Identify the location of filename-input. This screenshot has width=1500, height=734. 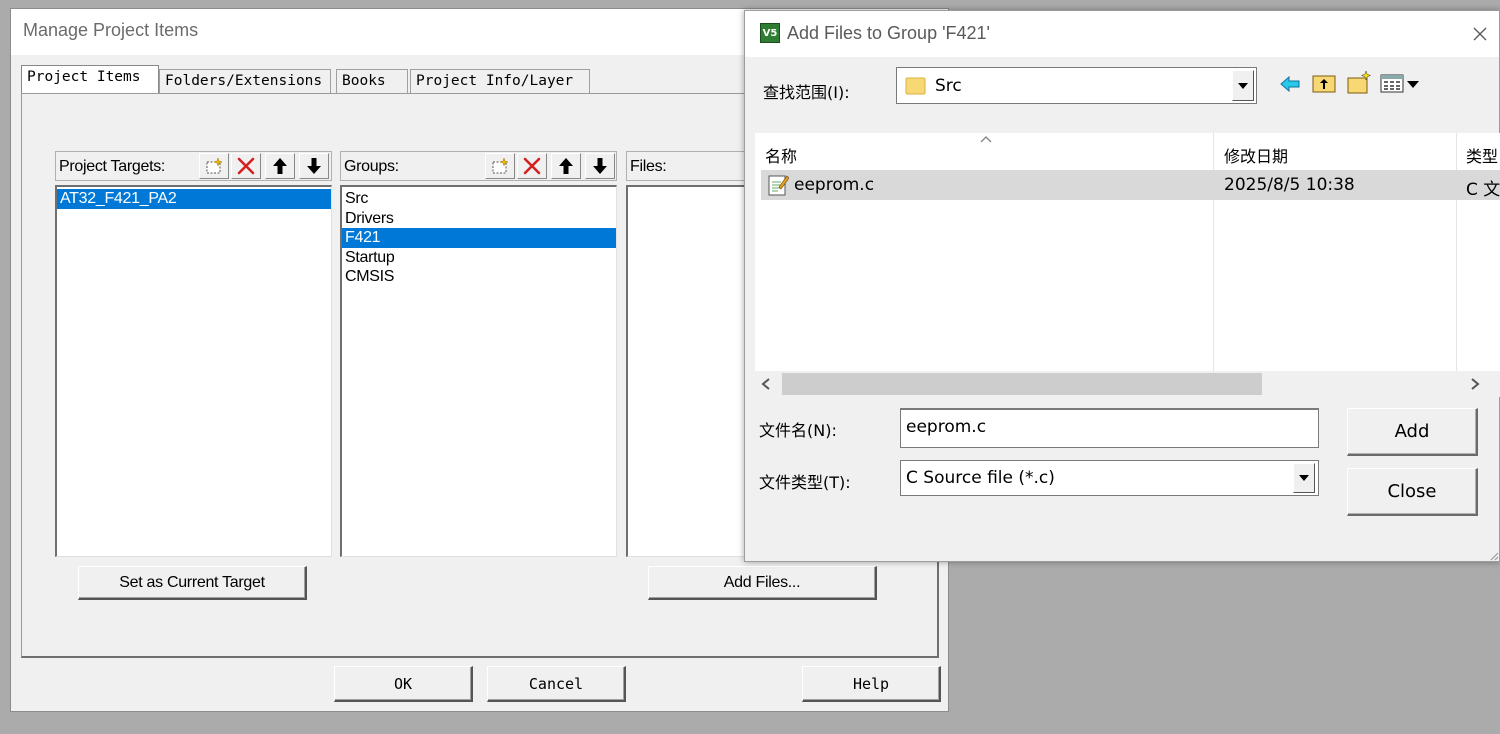
(1109, 428).